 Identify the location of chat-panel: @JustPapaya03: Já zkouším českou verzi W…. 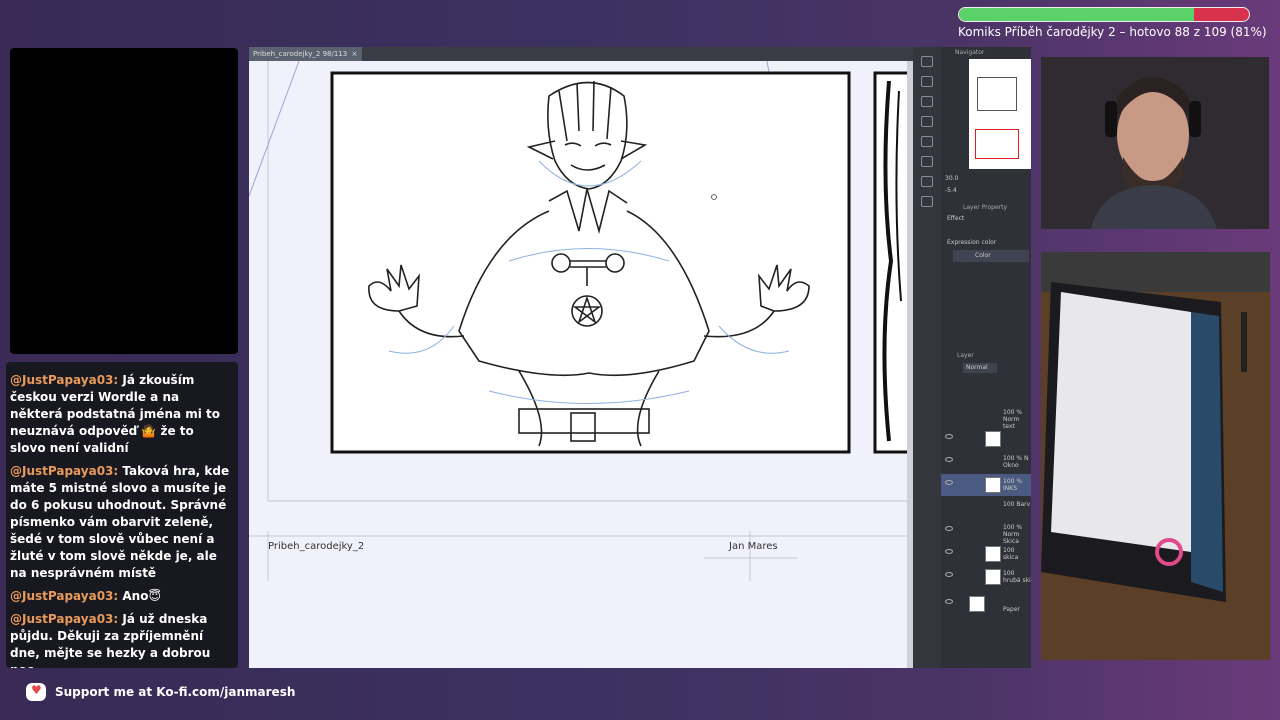
(122, 515).